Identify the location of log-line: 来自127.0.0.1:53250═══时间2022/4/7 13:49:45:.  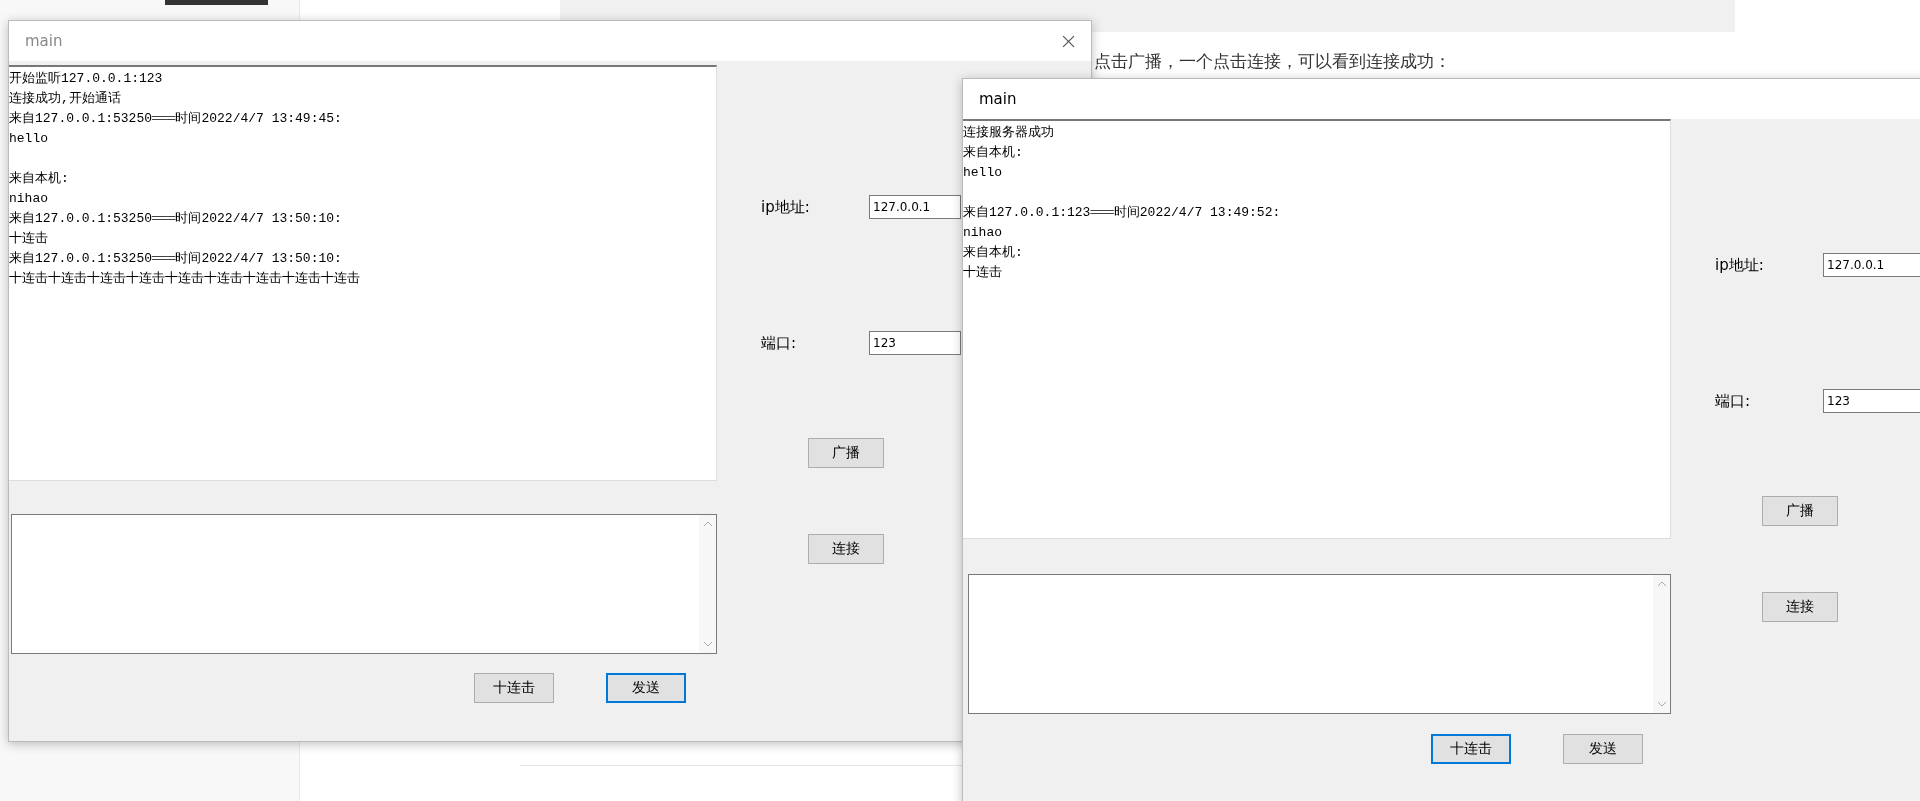
(175, 118).